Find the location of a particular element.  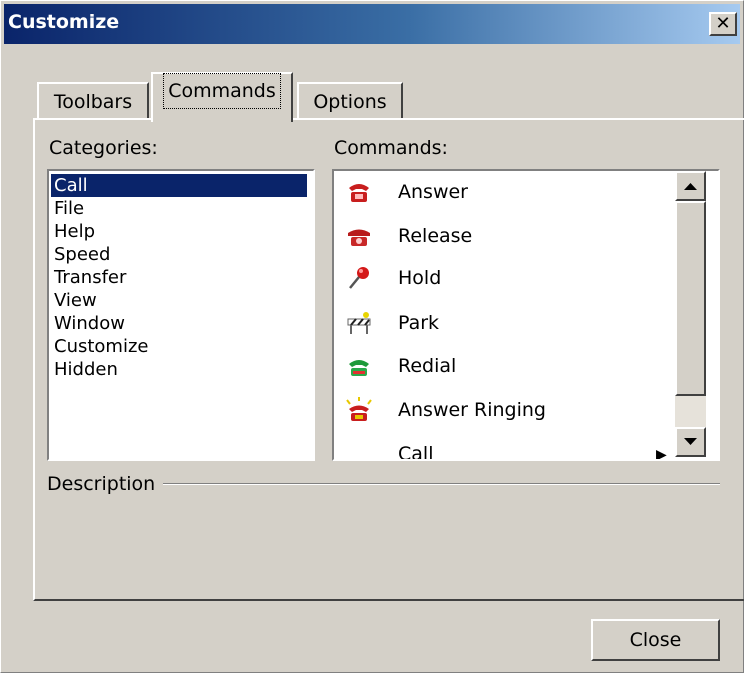

close-button-label: Close is located at coordinates (655, 640).